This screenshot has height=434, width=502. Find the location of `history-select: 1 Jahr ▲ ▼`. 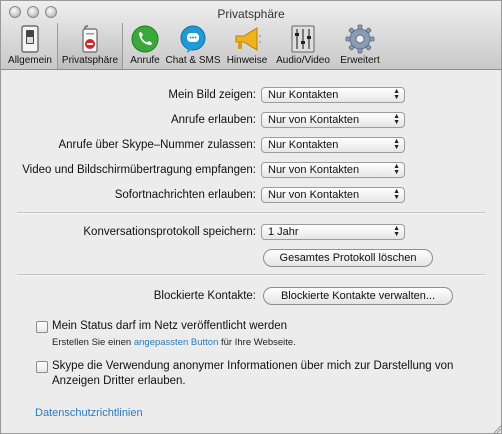

history-select: 1 Jahr ▲ ▼ is located at coordinates (333, 232).